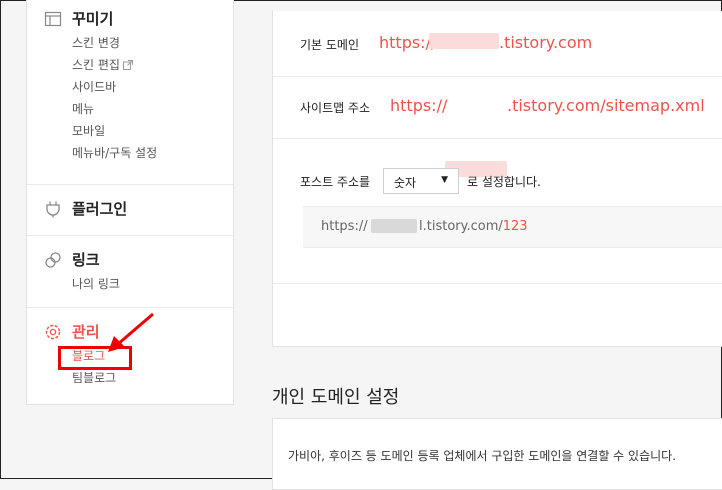  Describe the element at coordinates (53, 332) in the screenshot. I see `gear-icon` at that location.